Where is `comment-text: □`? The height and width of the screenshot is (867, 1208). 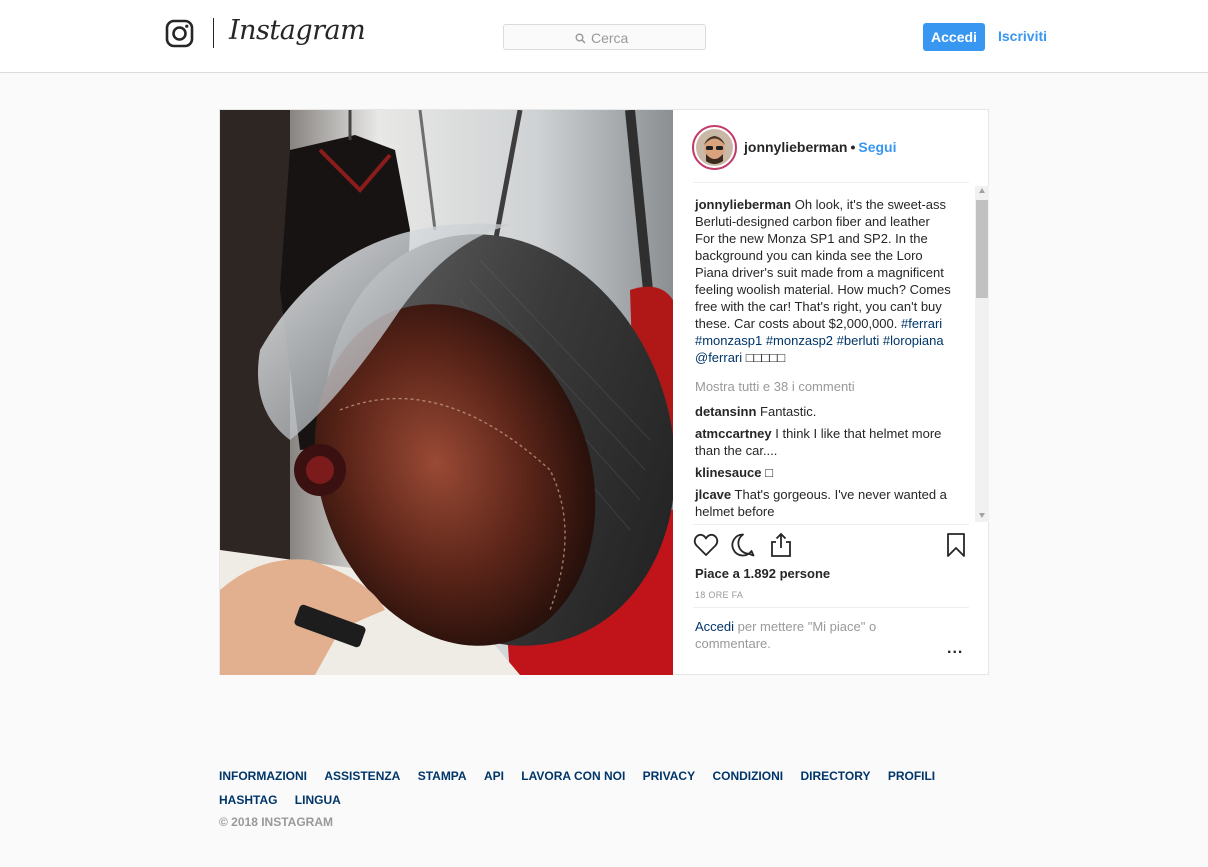 comment-text: □ is located at coordinates (769, 472).